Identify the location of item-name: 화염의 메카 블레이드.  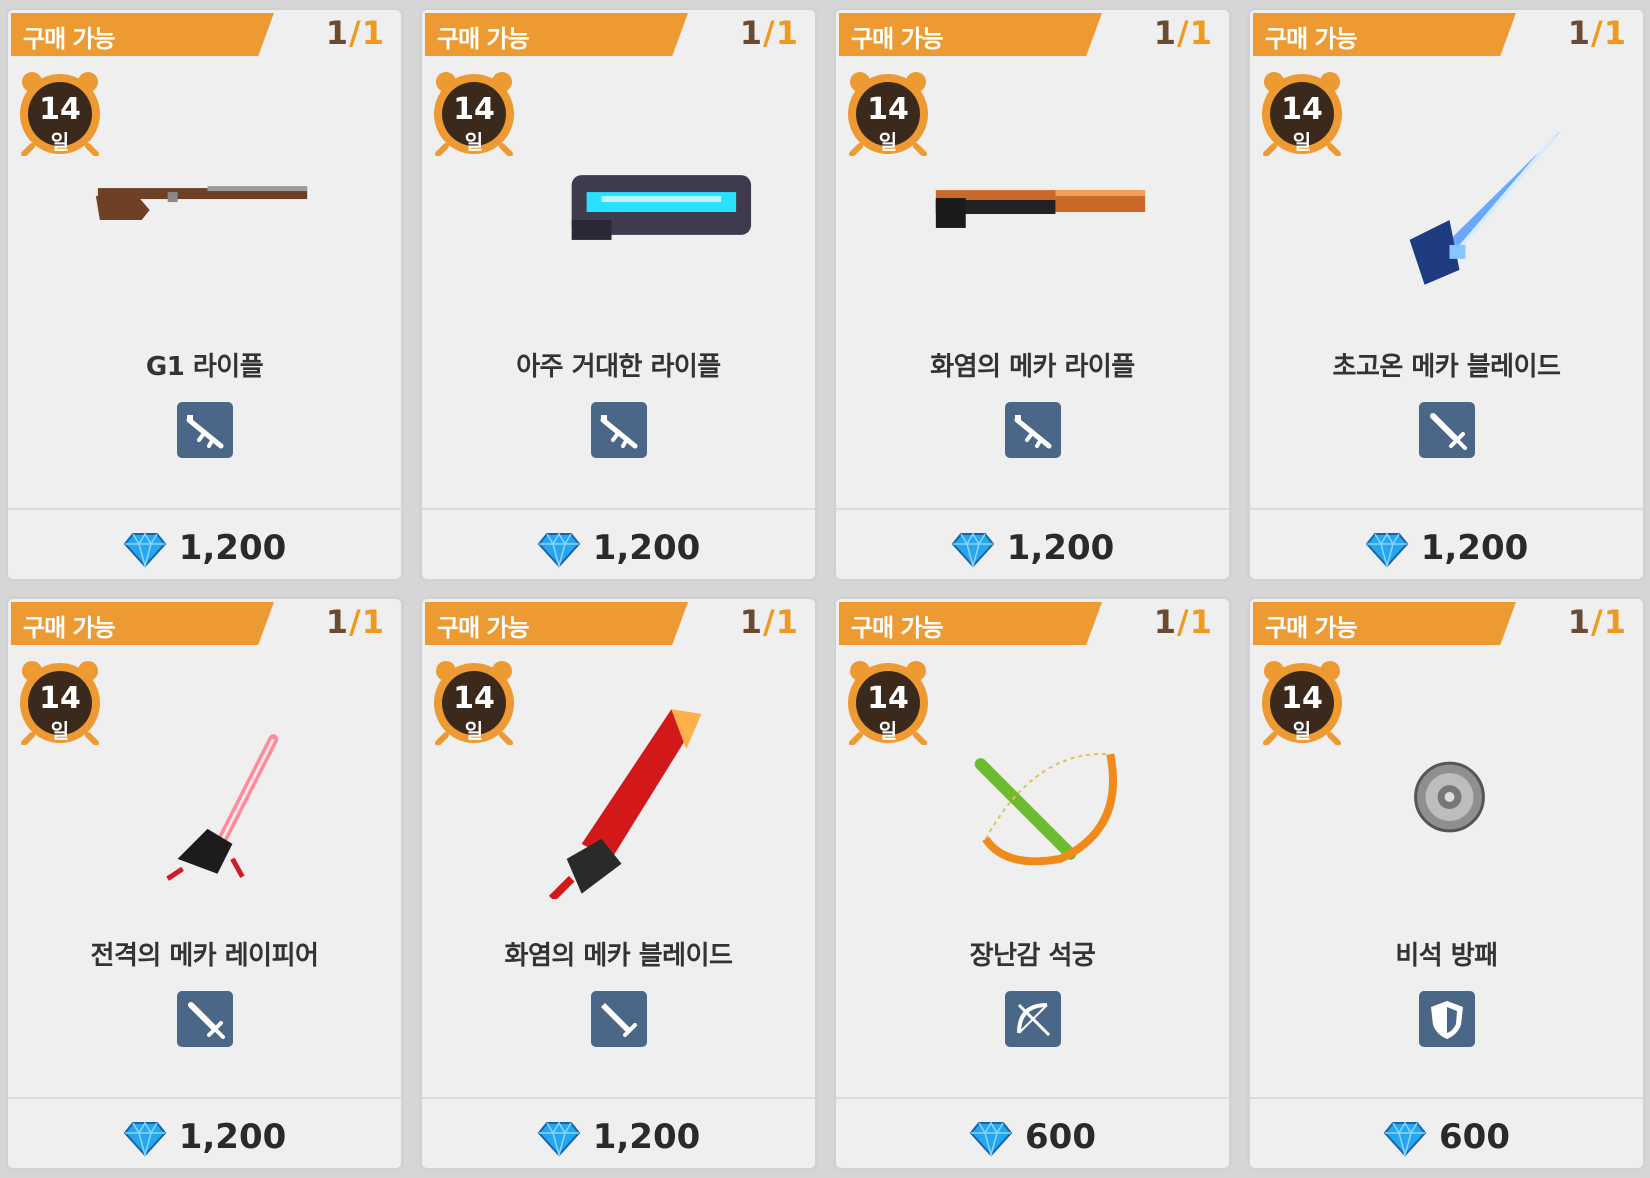
(618, 956).